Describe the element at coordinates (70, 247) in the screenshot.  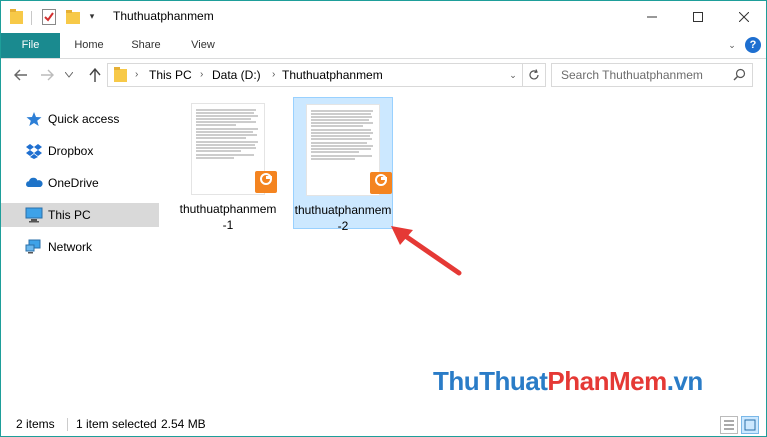
I see `sidebar-item-label: Network` at that location.